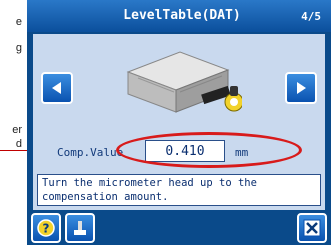 This screenshot has width=331, height=245. I want to click on footer-bar: ?, so click(179, 227).